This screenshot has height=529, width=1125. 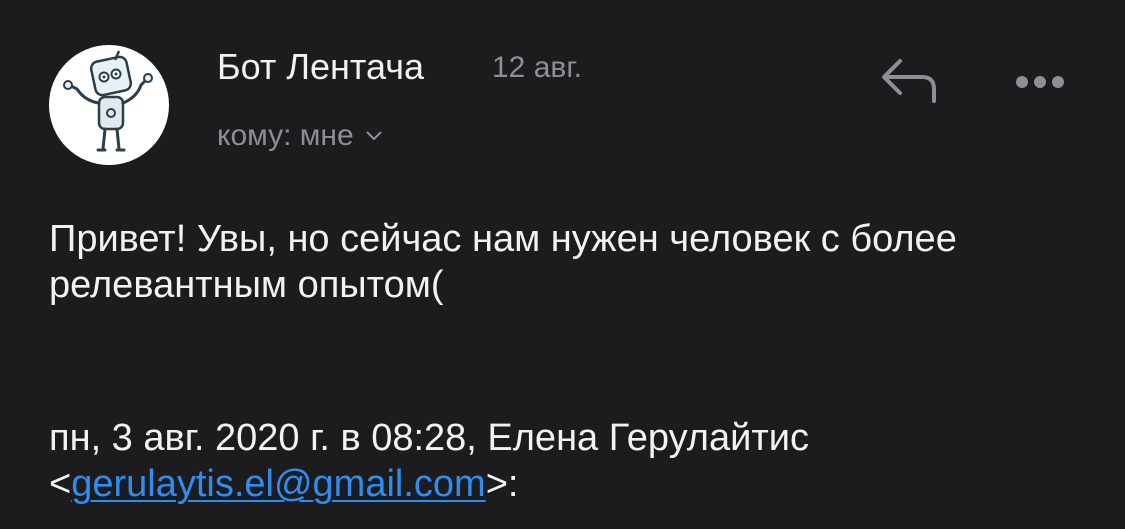 What do you see at coordinates (537, 67) in the screenshot?
I see `message-date: 12 авг.` at bounding box center [537, 67].